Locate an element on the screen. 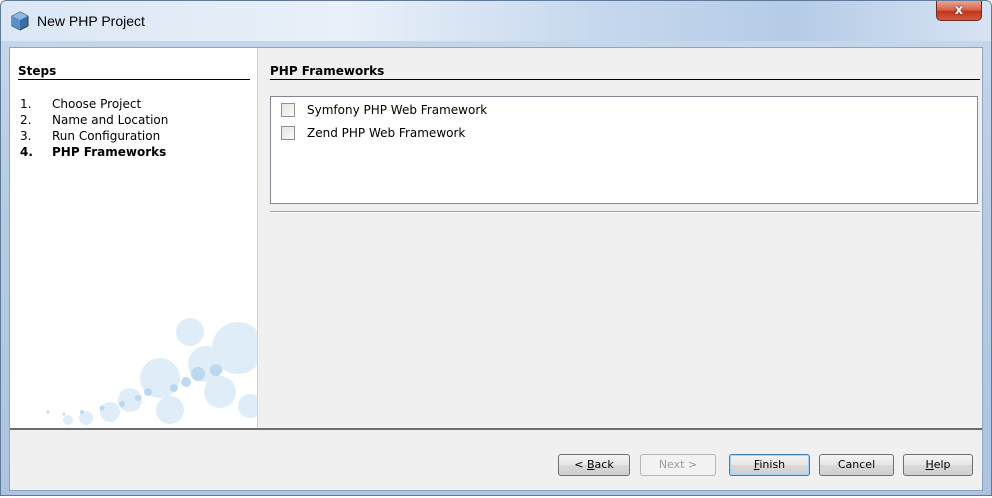 The image size is (992, 498). frameworks-divider is located at coordinates (625, 79).